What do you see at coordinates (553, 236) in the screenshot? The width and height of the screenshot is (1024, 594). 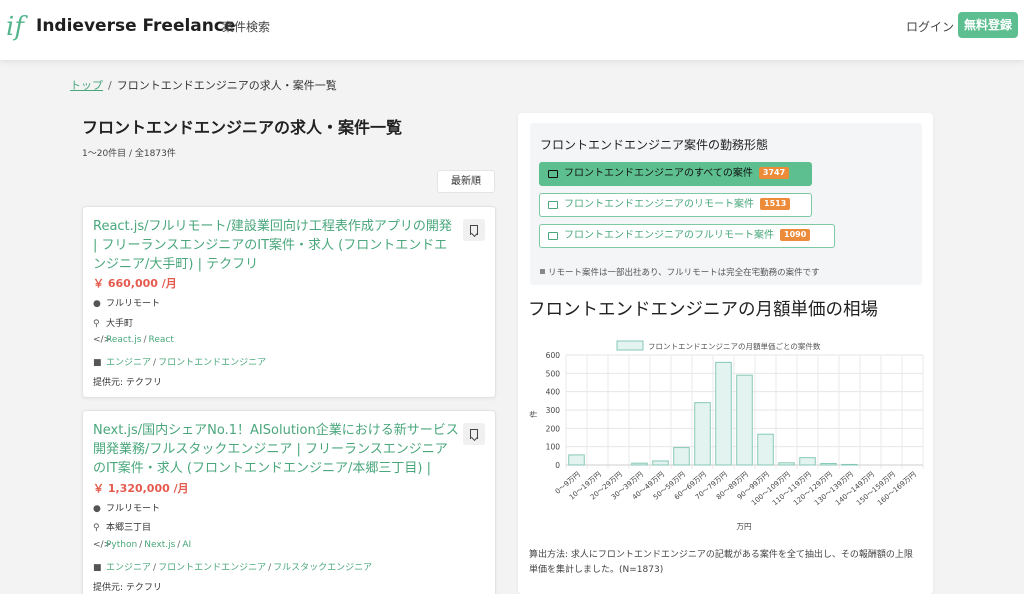 I see `home-icon` at bounding box center [553, 236].